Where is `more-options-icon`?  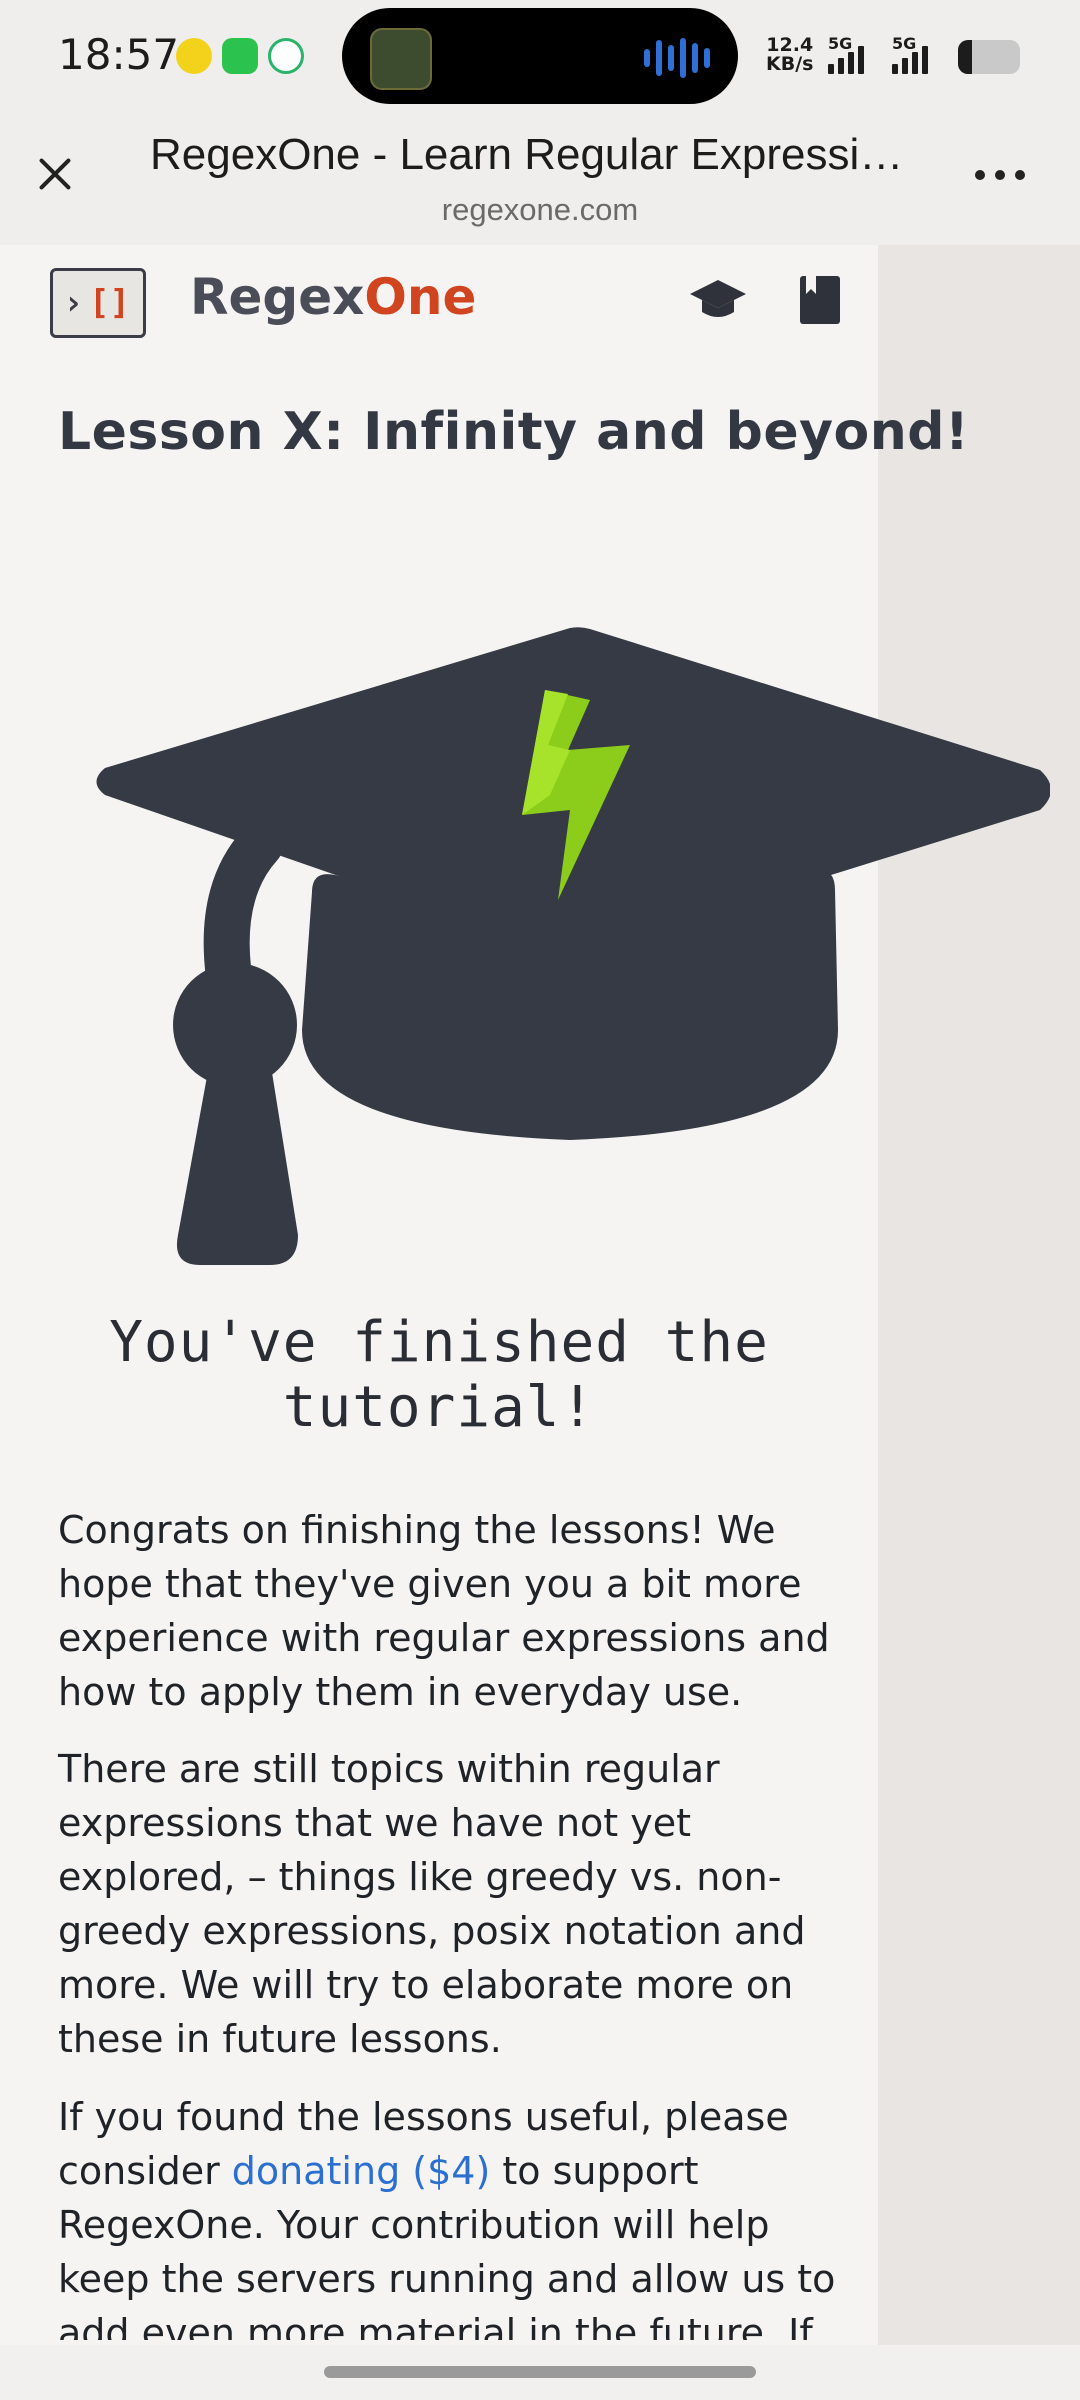
more-options-icon is located at coordinates (1005, 180).